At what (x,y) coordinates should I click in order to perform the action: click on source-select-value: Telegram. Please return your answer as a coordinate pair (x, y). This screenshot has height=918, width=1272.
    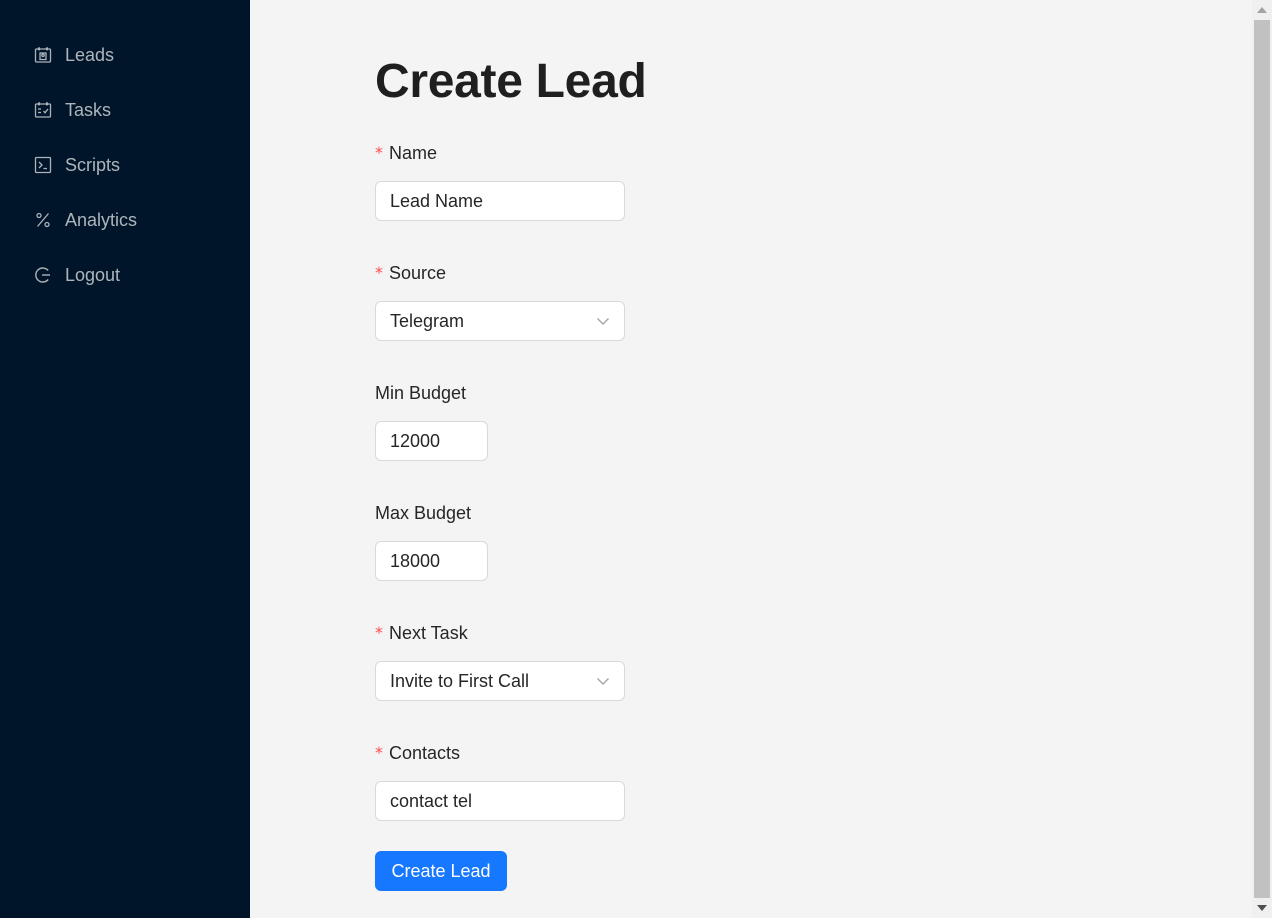
    Looking at the image, I should click on (427, 320).